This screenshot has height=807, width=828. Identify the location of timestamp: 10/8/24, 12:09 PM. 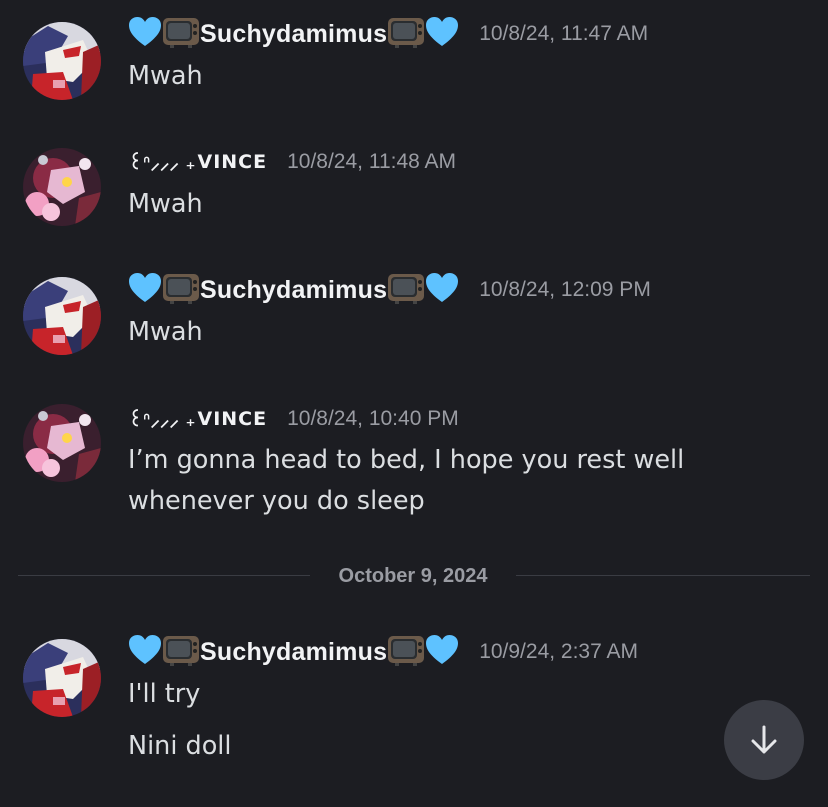
(565, 289).